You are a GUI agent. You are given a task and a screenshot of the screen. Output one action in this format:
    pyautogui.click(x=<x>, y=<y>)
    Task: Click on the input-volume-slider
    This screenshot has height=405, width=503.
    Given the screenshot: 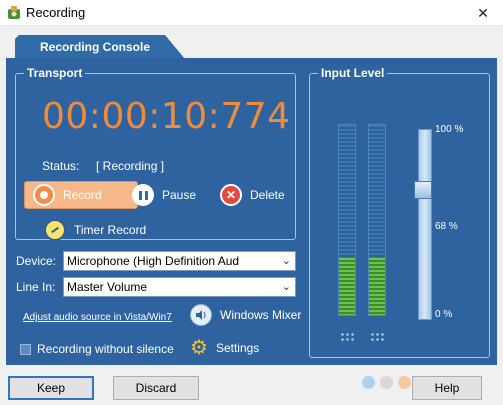 What is the action you would take?
    pyautogui.click(x=425, y=224)
    